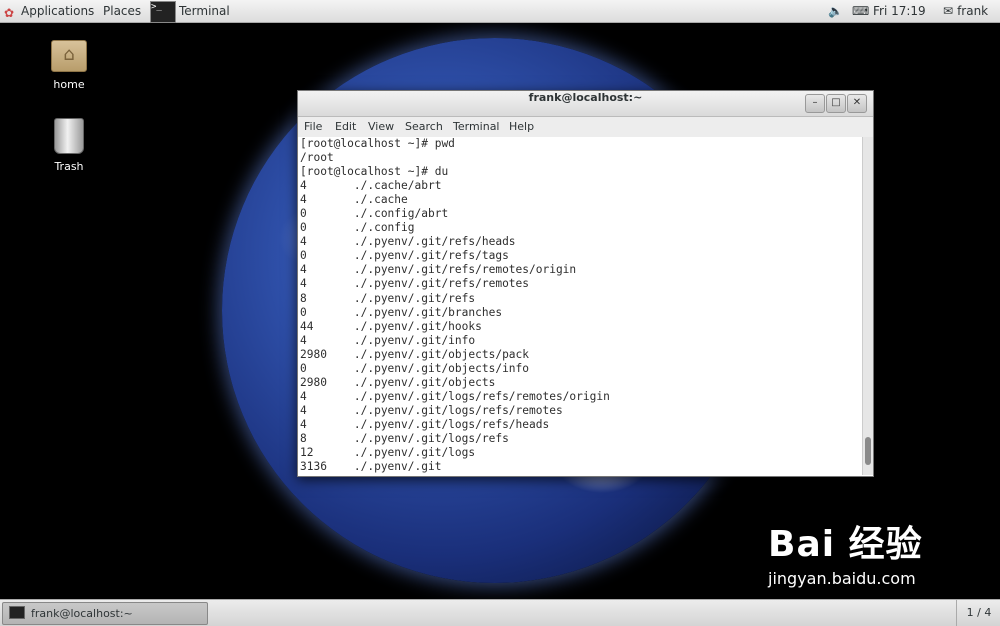 This screenshot has width=1000, height=626. Describe the element at coordinates (431, 410) in the screenshot. I see `terminal-line: 4 ./.pyenv/.git/logs/refs/remotes` at that location.